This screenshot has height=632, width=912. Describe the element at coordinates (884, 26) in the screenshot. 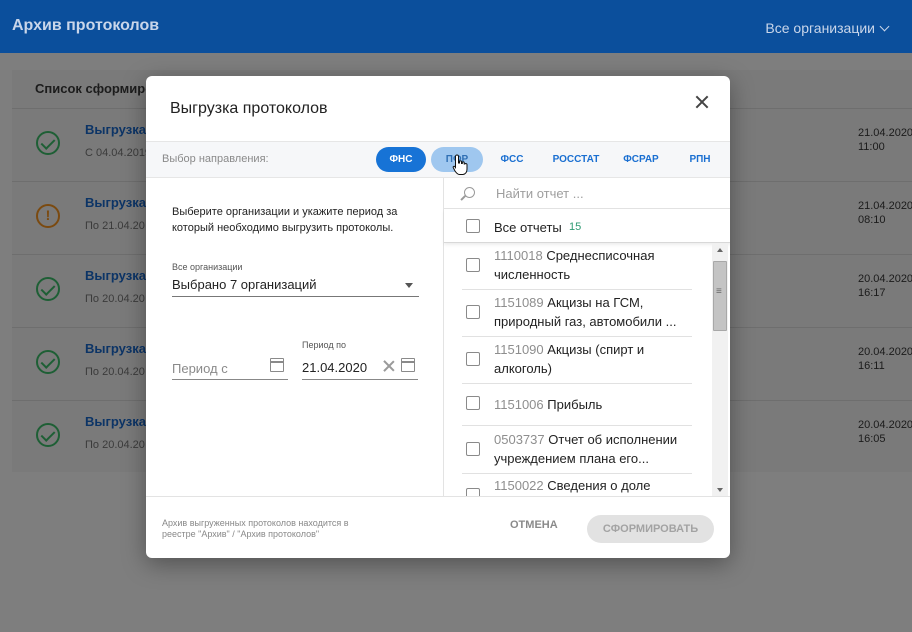

I see `chevron-down-icon` at that location.